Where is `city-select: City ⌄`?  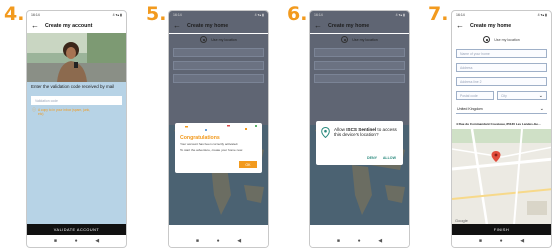 city-select: City ⌄ is located at coordinates (522, 95).